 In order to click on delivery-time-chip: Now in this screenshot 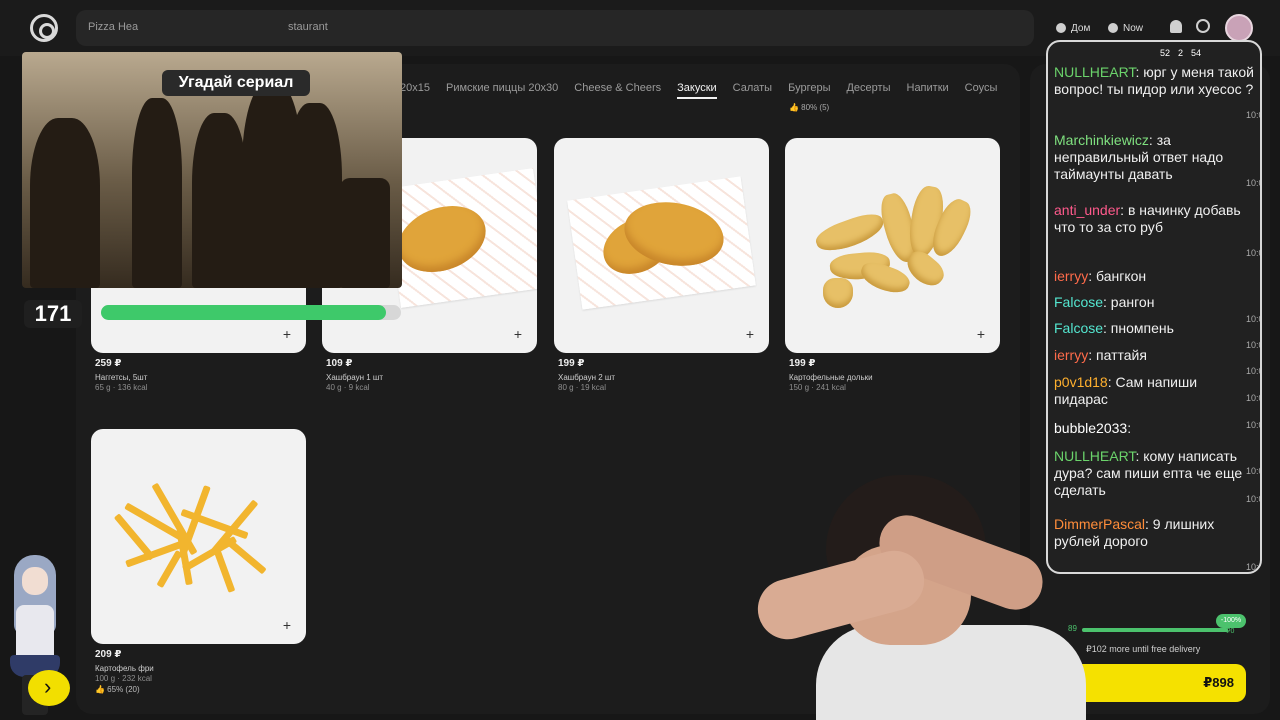, I will do `click(1125, 28)`.